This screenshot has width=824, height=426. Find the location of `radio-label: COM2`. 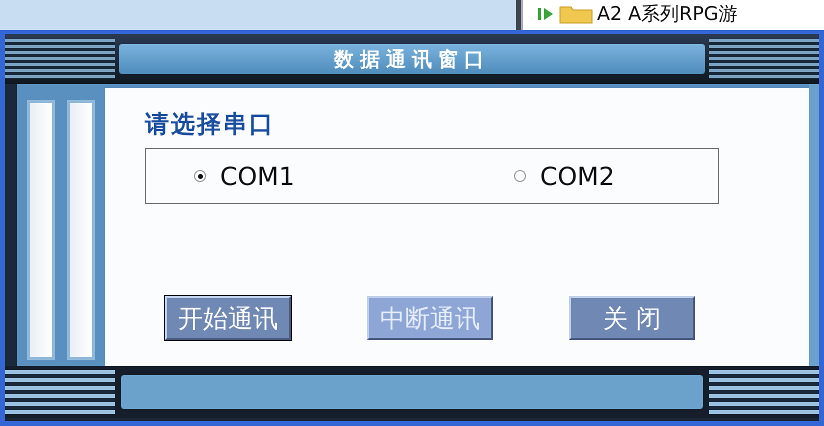

radio-label: COM2 is located at coordinates (577, 176).